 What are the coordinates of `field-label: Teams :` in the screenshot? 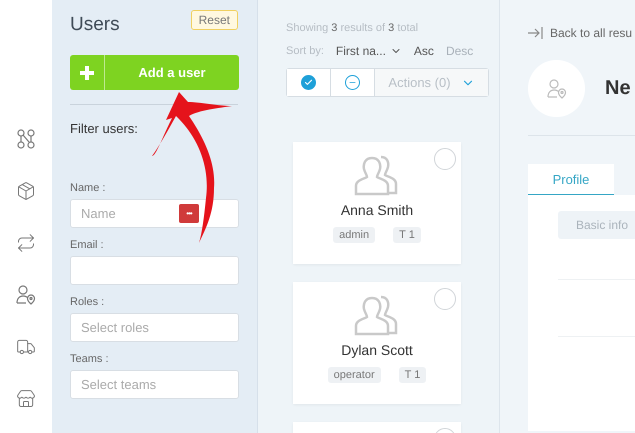 It's located at (90, 359).